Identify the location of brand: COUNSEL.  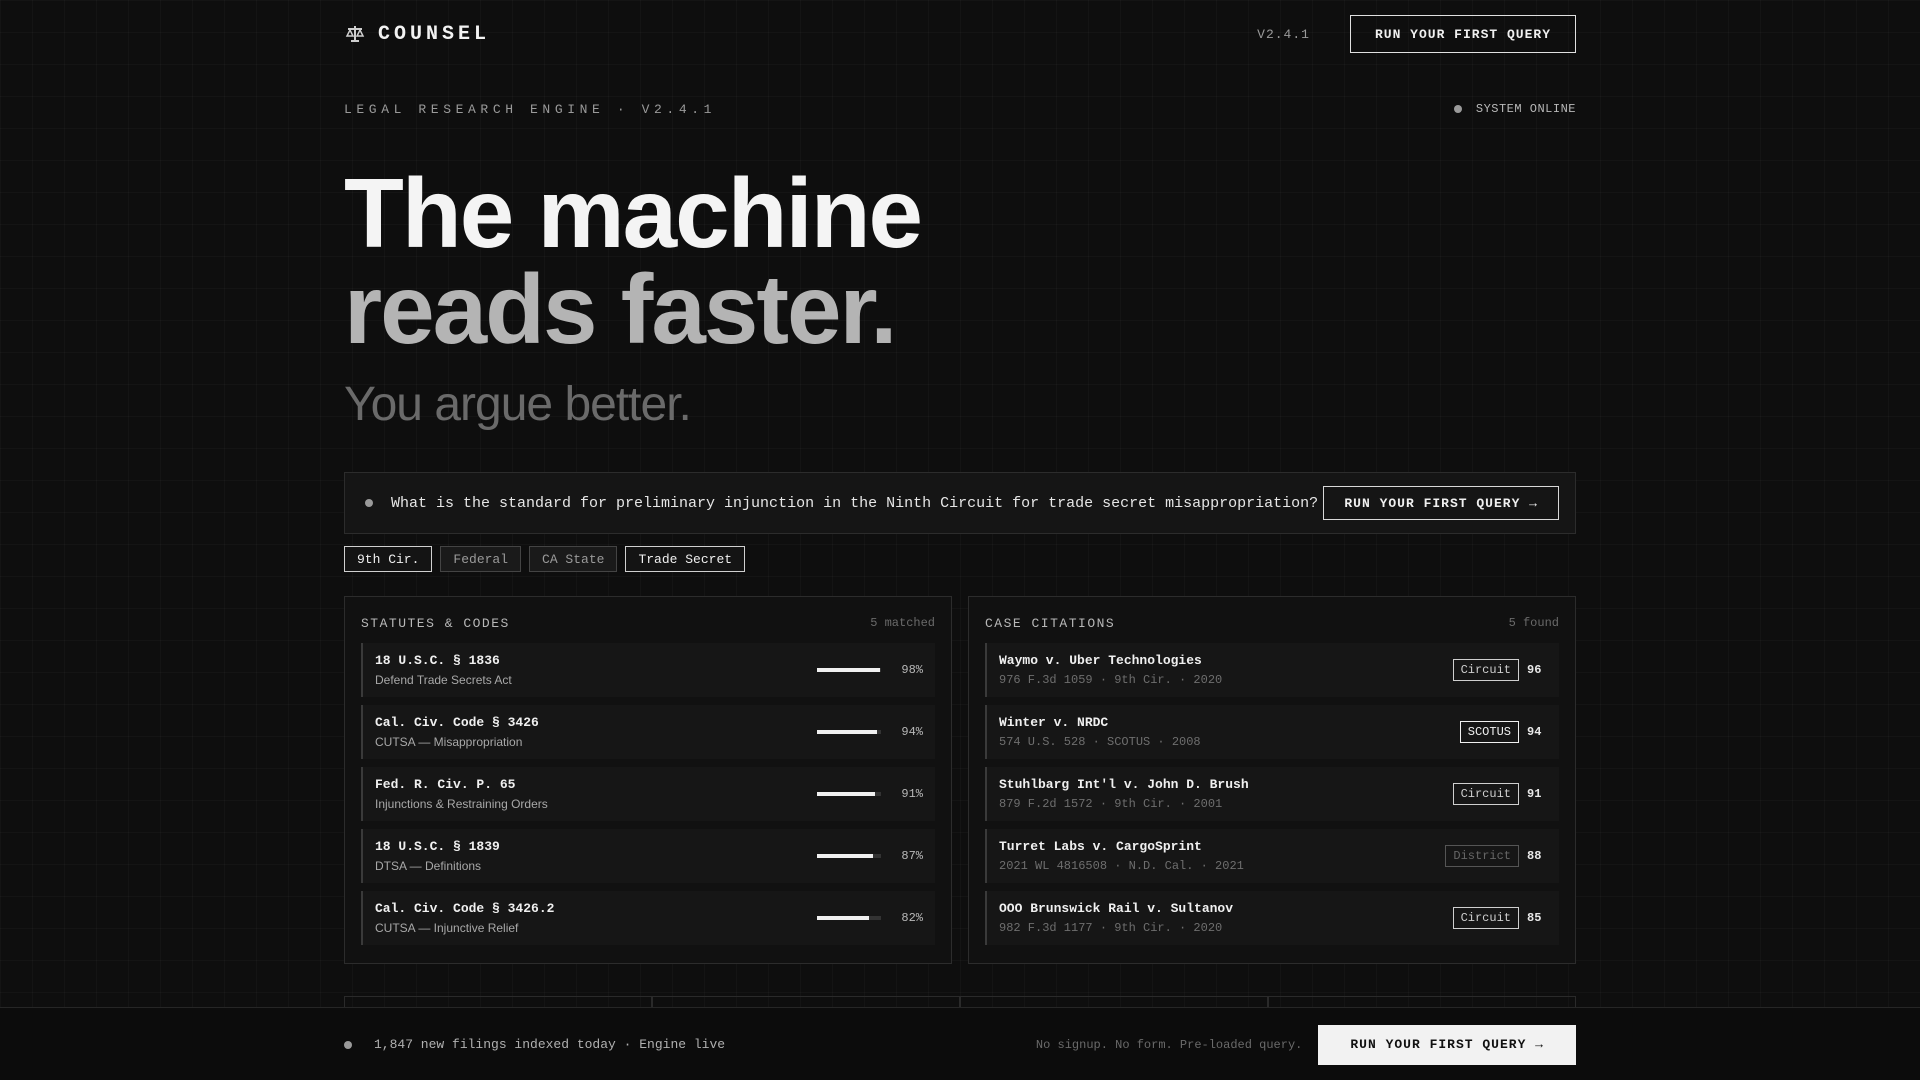
(417, 34).